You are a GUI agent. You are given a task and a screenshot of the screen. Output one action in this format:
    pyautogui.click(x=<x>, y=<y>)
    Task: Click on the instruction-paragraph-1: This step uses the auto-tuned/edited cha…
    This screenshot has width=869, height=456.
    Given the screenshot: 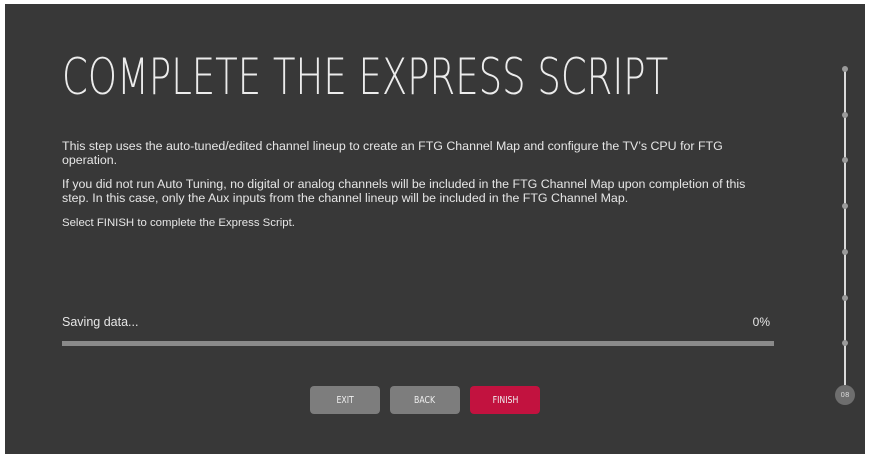 What is the action you would take?
    pyautogui.click(x=392, y=153)
    